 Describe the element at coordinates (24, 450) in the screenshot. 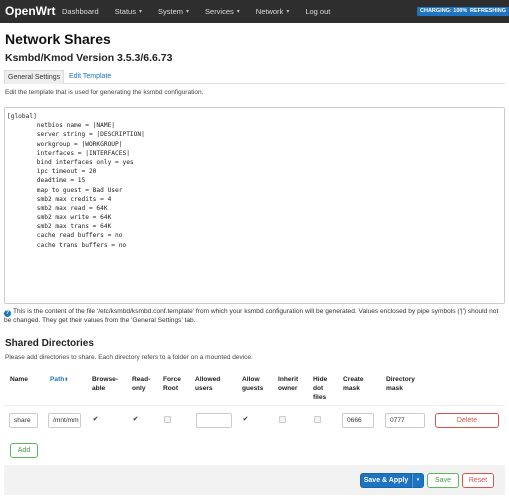

I see `add-share-button: Add` at that location.